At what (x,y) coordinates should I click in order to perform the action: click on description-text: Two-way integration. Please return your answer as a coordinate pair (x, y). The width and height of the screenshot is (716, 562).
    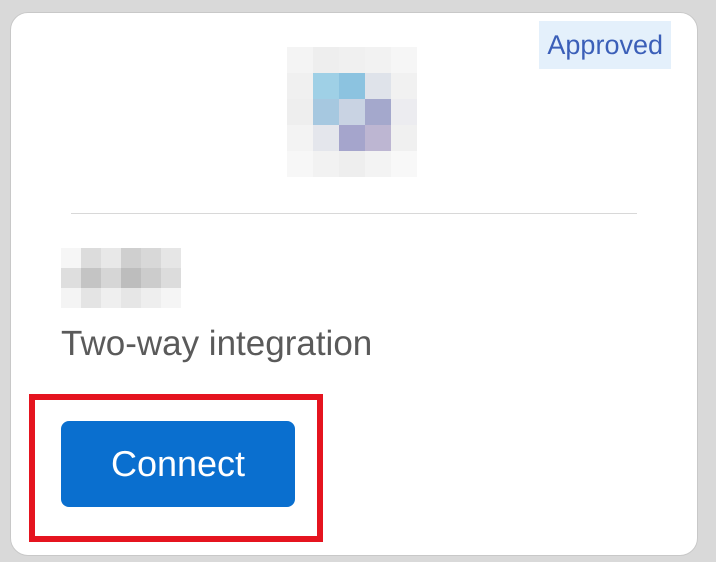
    Looking at the image, I should click on (217, 344).